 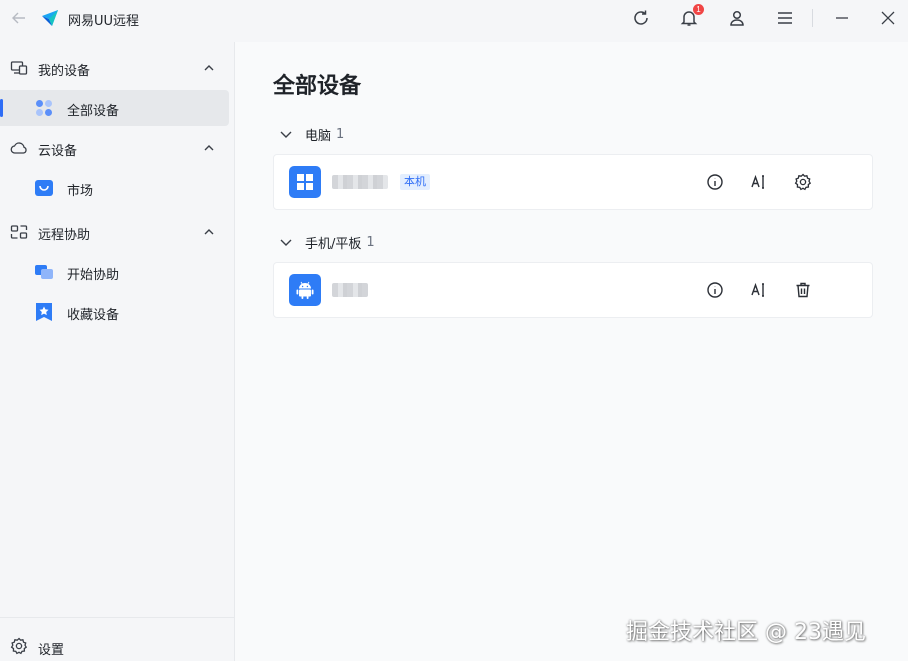 I want to click on arrow-left-icon, so click(x=18, y=18).